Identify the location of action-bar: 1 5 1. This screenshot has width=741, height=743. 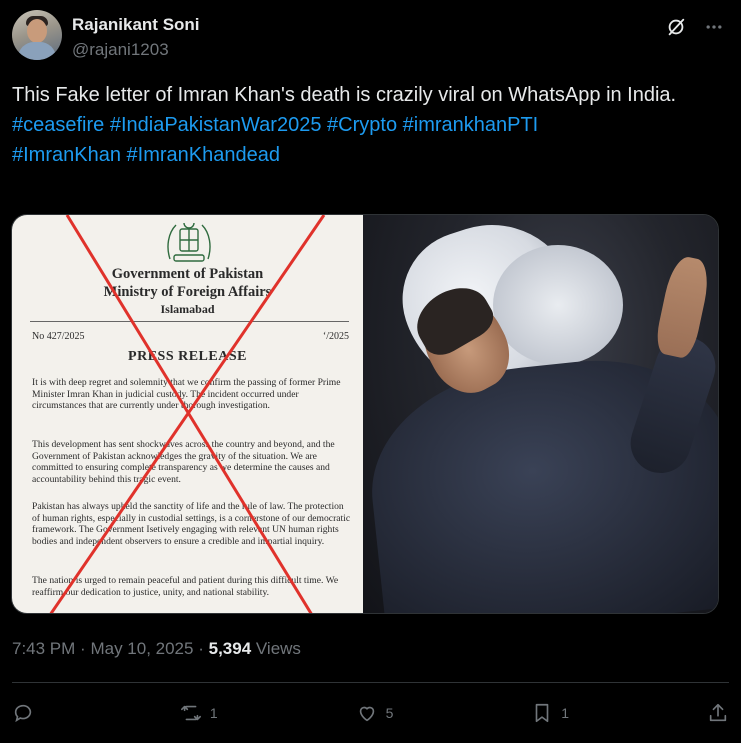
(370, 713).